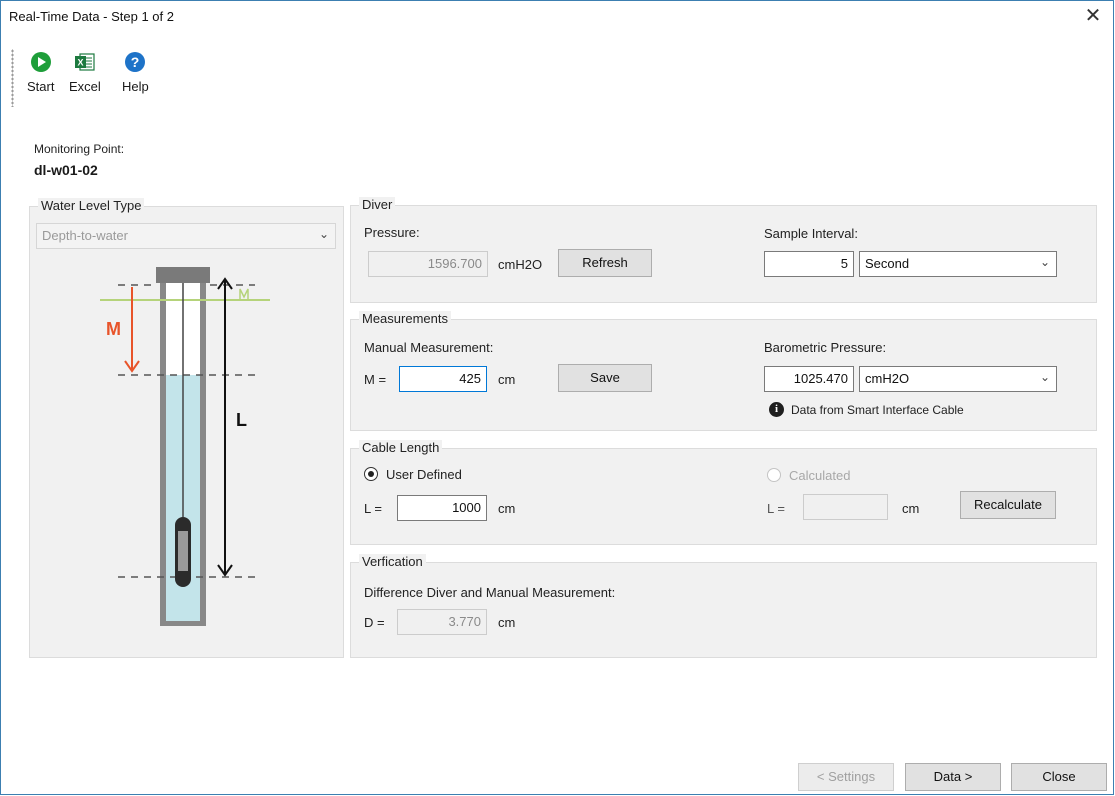 The image size is (1115, 796). Describe the element at coordinates (776, 508) in the screenshot. I see `calc-l-prefix: L =` at that location.